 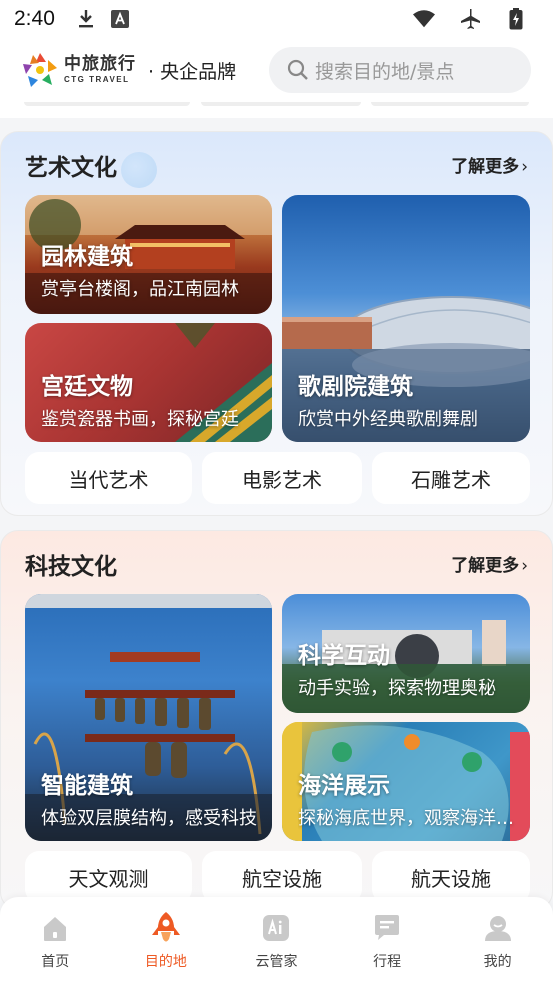 I want to click on tab-label: 行程, so click(x=387, y=962).